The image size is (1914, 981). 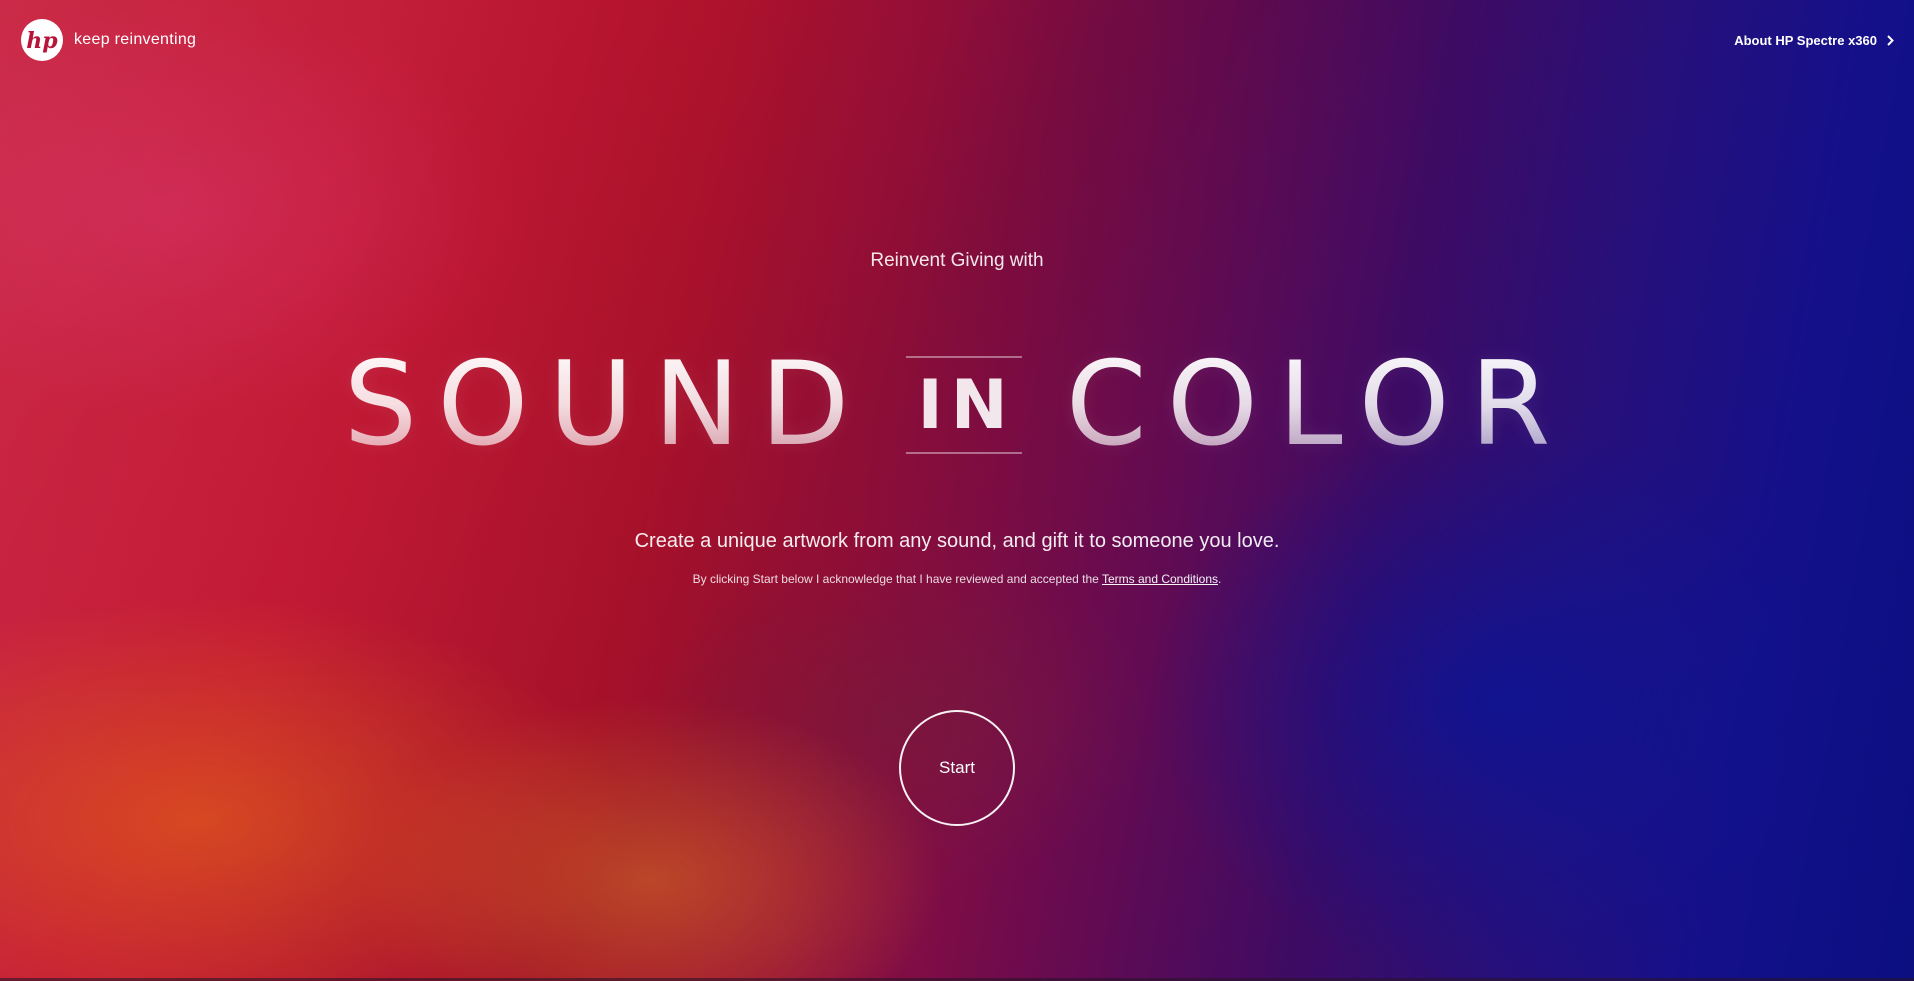 What do you see at coordinates (957, 768) in the screenshot?
I see `start-button: Start` at bounding box center [957, 768].